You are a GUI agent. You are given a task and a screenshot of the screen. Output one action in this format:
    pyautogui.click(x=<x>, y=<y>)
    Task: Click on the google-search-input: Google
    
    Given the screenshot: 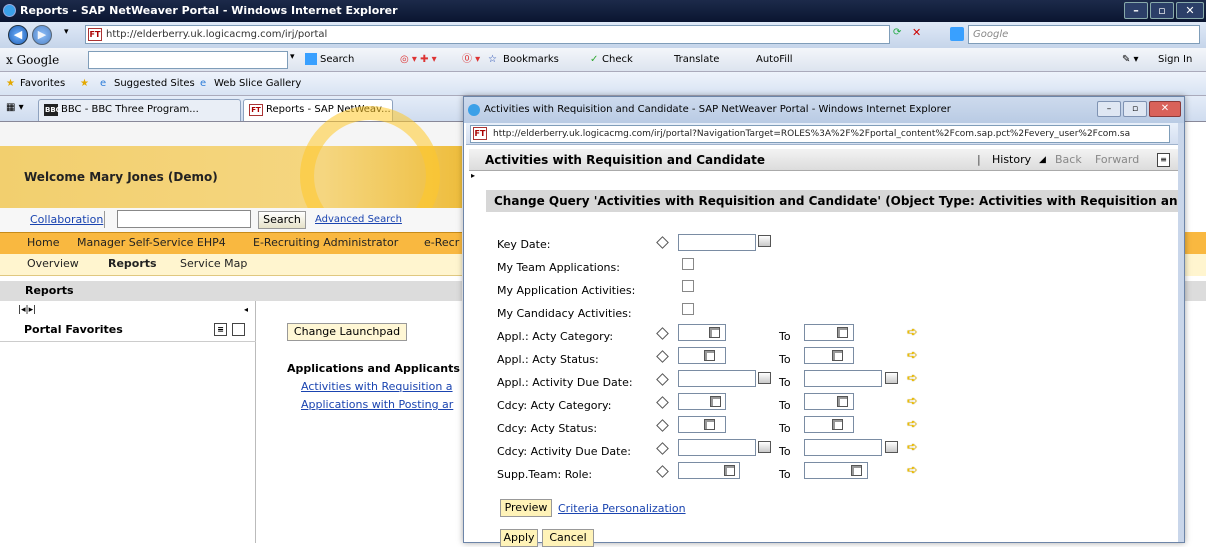 What is the action you would take?
    pyautogui.click(x=1084, y=34)
    